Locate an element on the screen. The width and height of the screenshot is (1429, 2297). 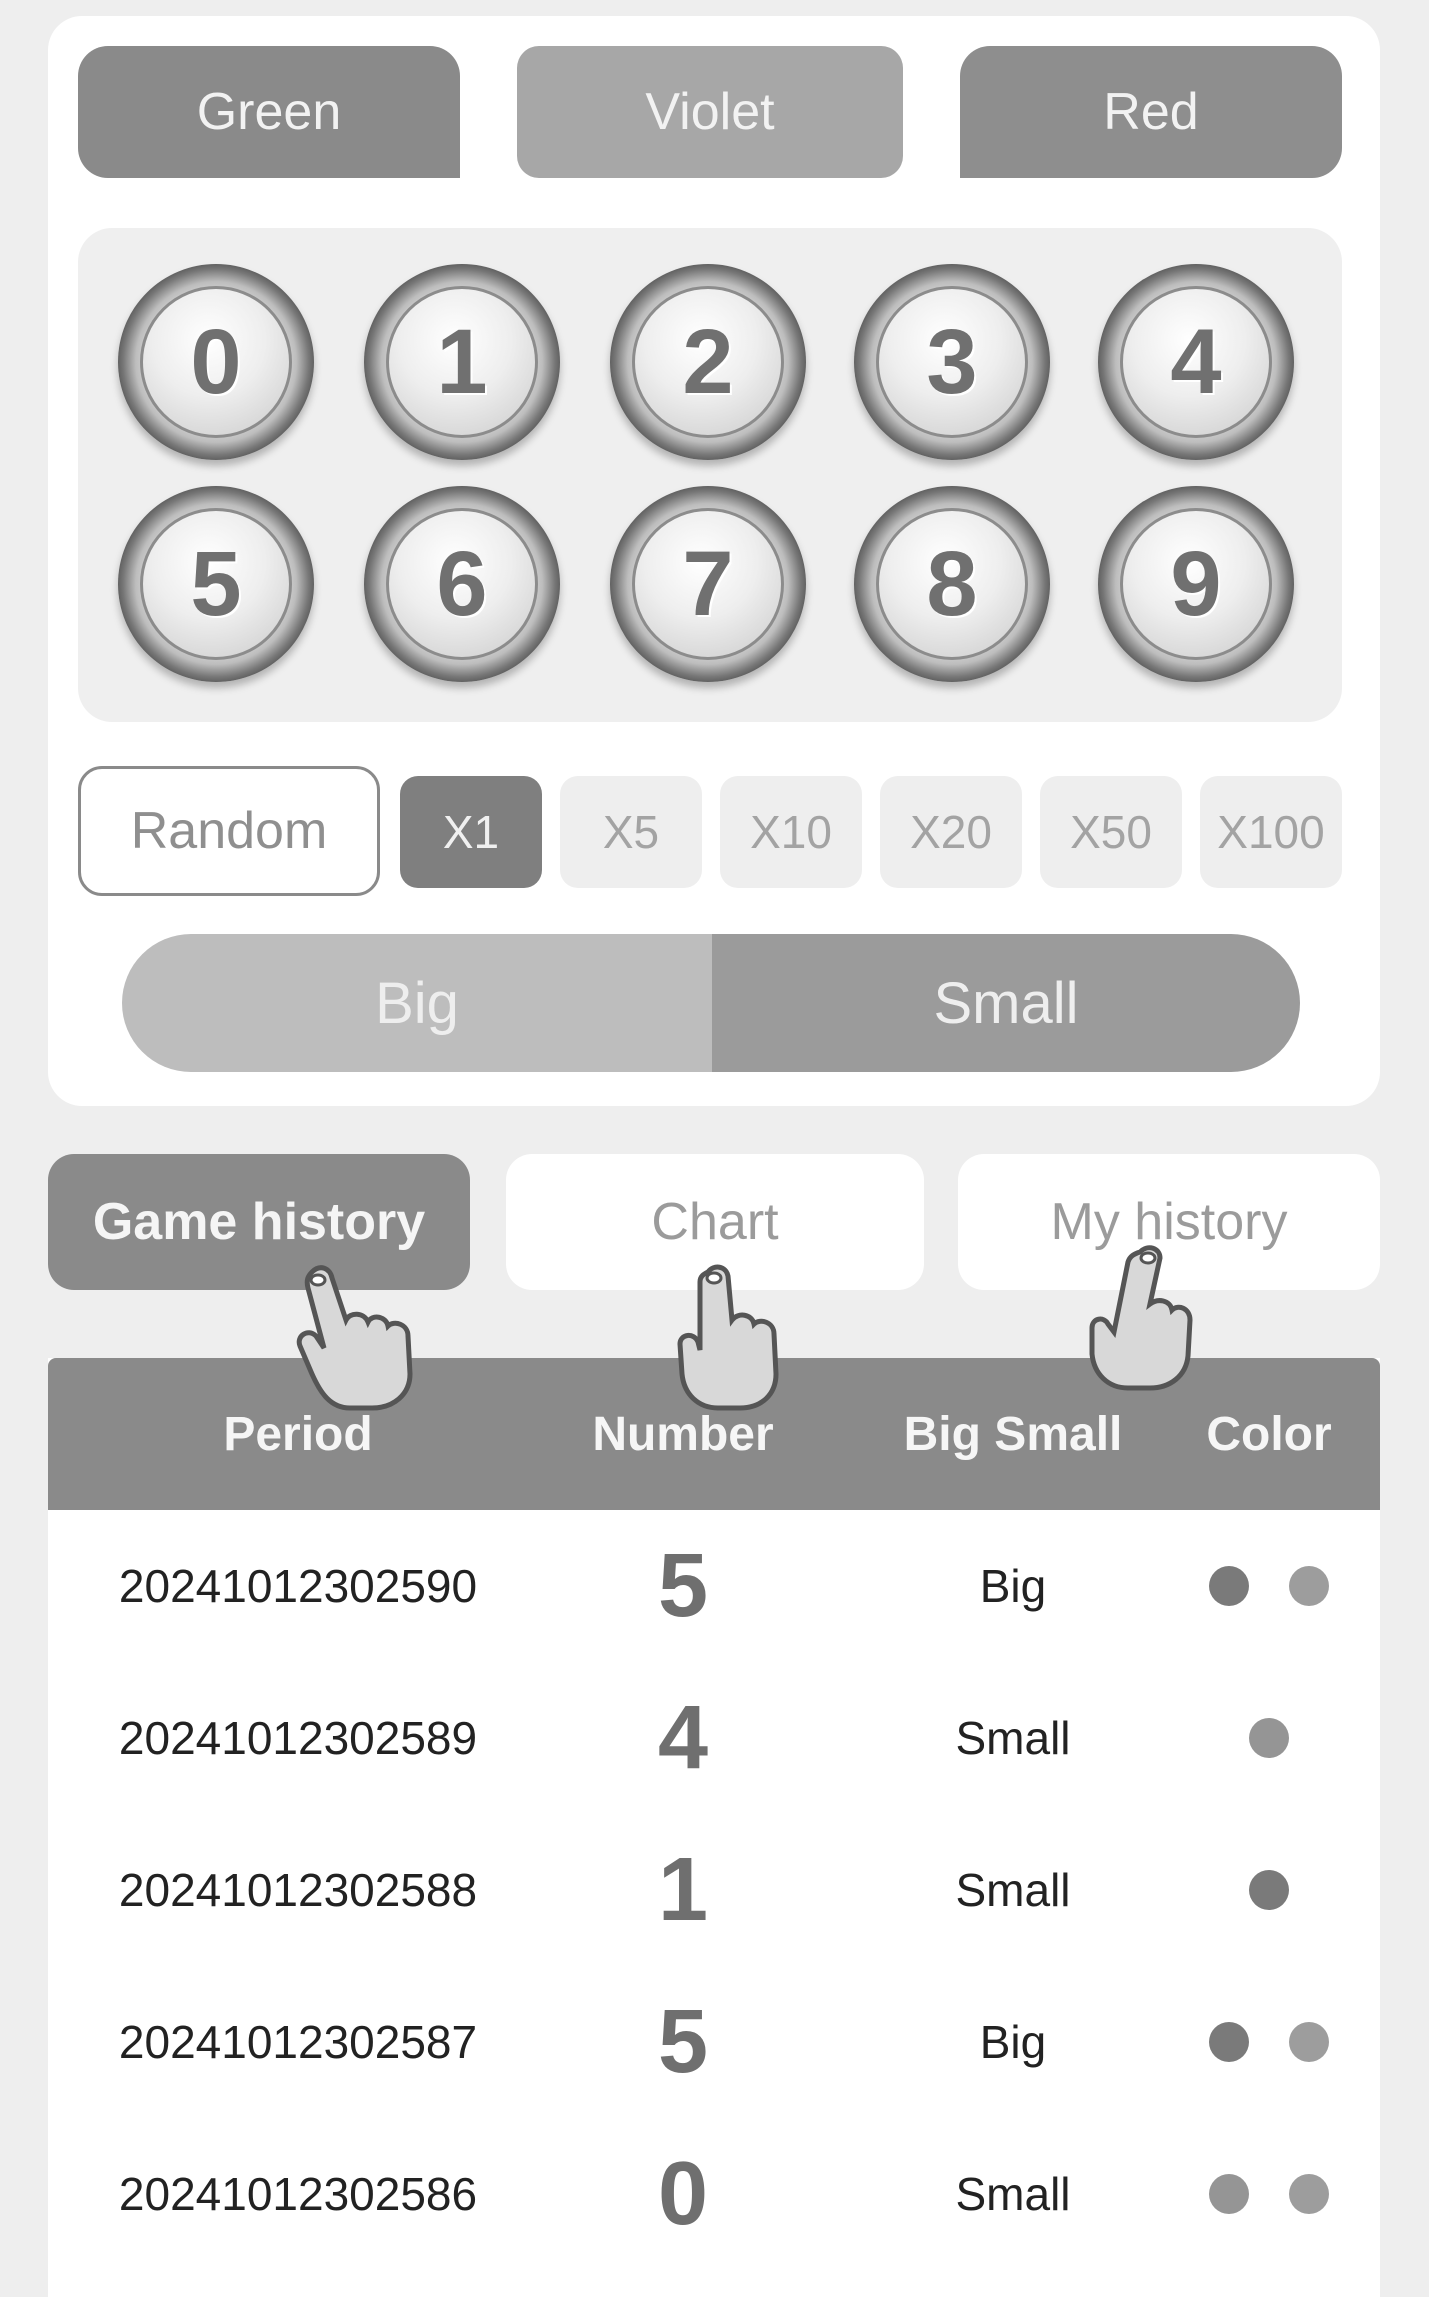
multiplier-x10: X10 is located at coordinates (791, 832).